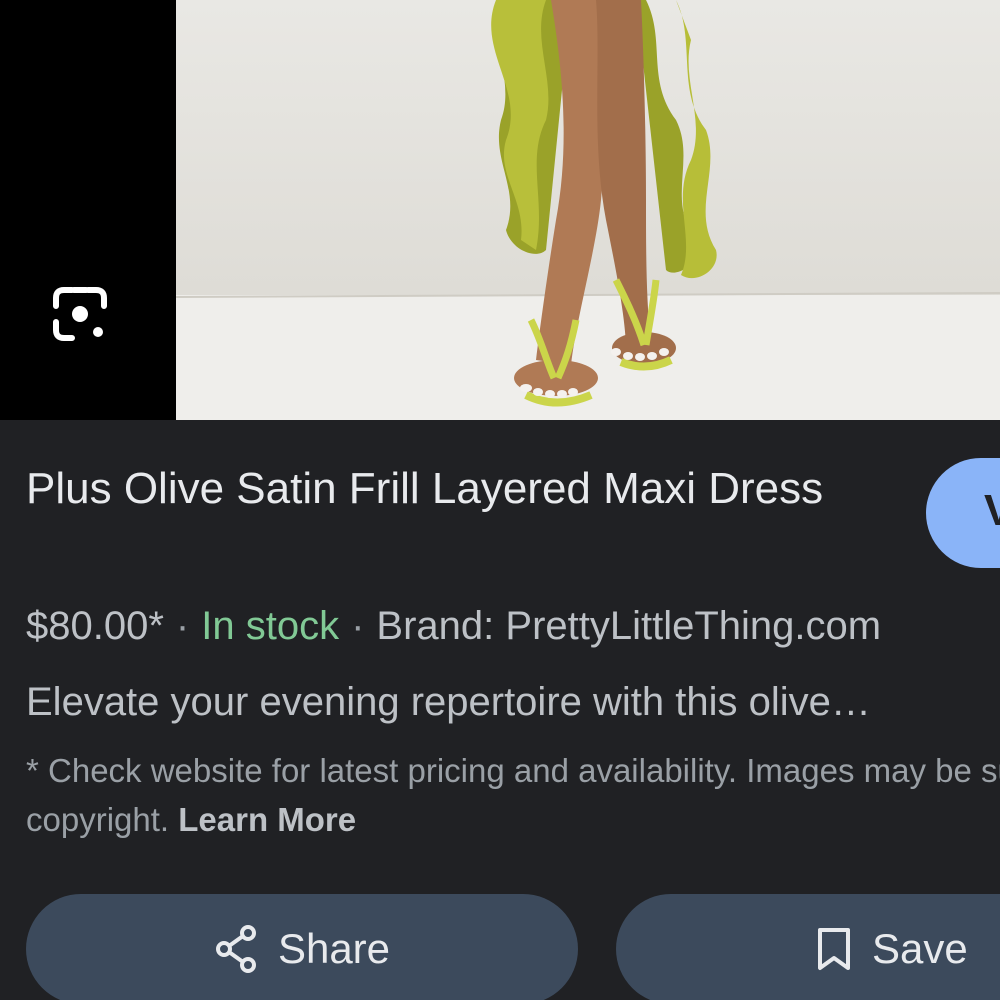 The image size is (1000, 1000). I want to click on google-lens-icon, so click(80, 316).